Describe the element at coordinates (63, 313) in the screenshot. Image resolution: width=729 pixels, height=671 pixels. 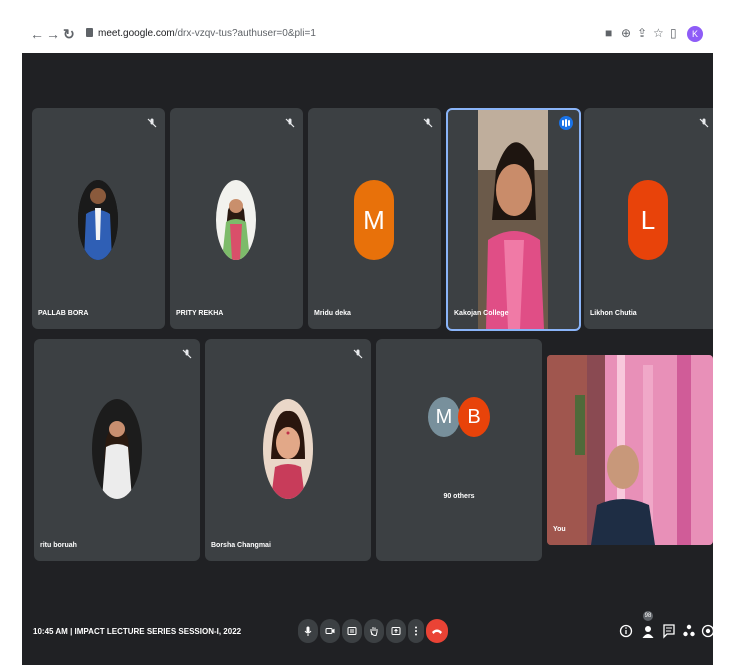
I see `participant-name: PALLAB BORA` at that location.